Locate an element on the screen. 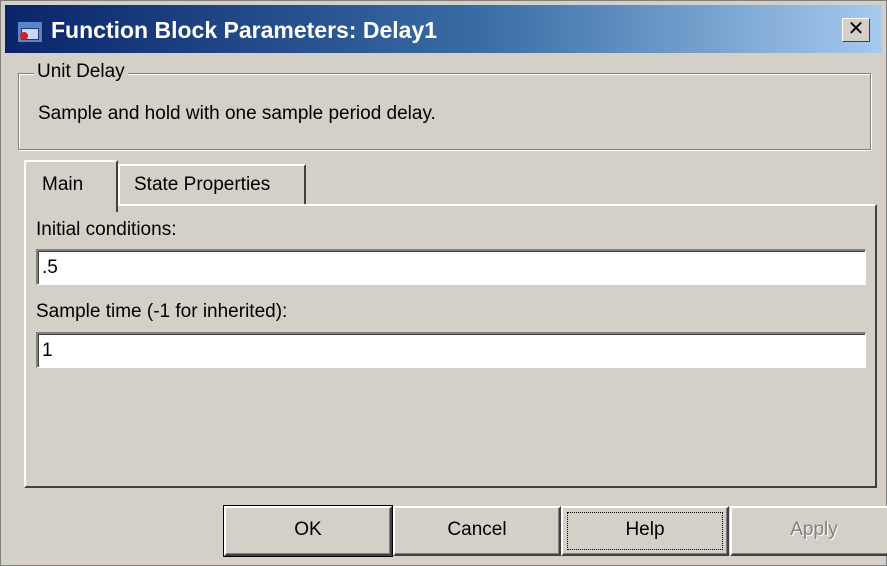  block-name: Unit Delay is located at coordinates (81, 72).